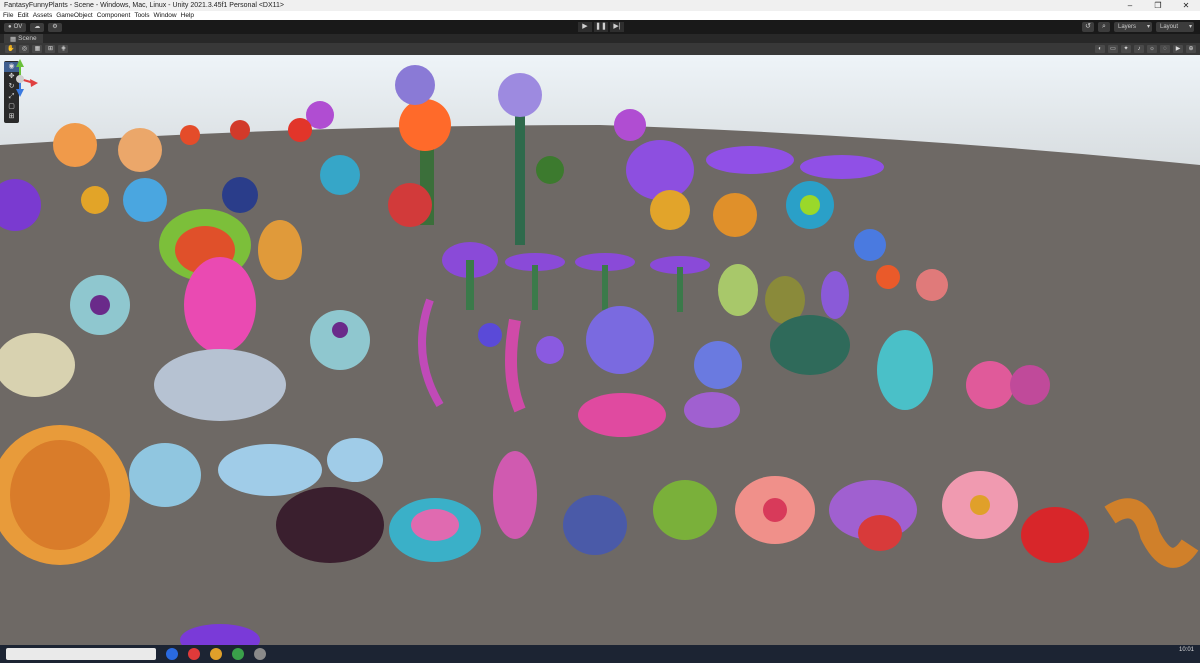 The width and height of the screenshot is (1200, 663). I want to click on camera-icon: ▶, so click(1178, 49).